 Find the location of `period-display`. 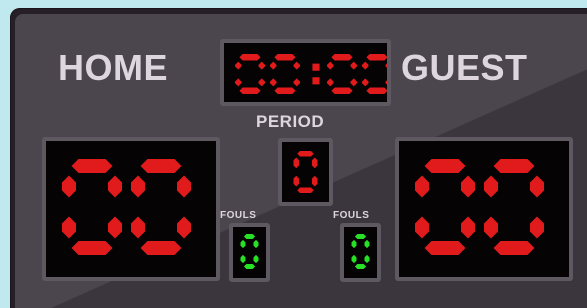

period-display is located at coordinates (305, 172).